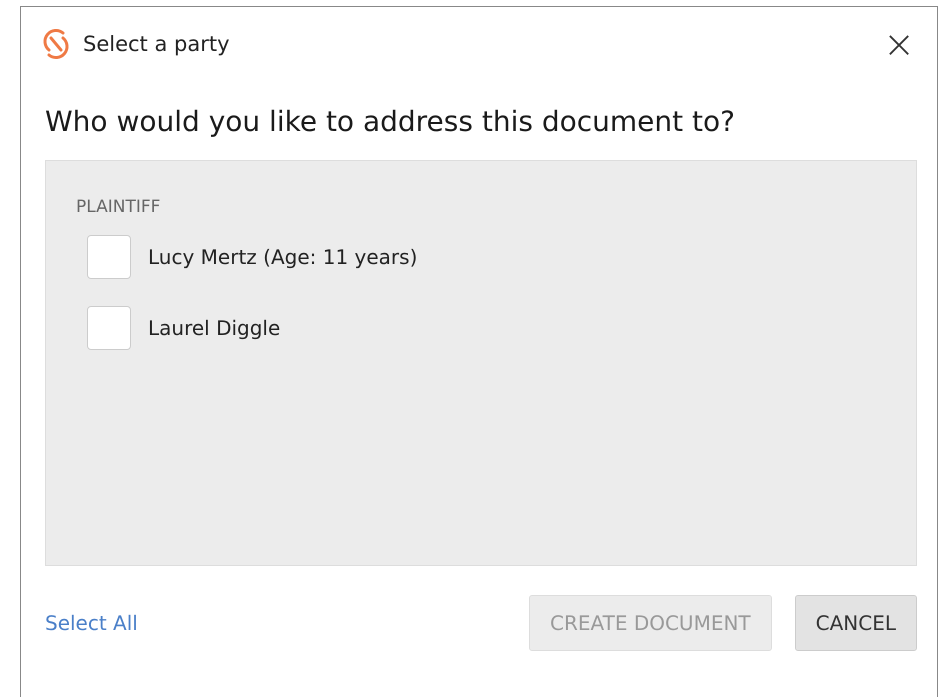  What do you see at coordinates (214, 328) in the screenshot?
I see `party-name: Laurel Diggle` at bounding box center [214, 328].